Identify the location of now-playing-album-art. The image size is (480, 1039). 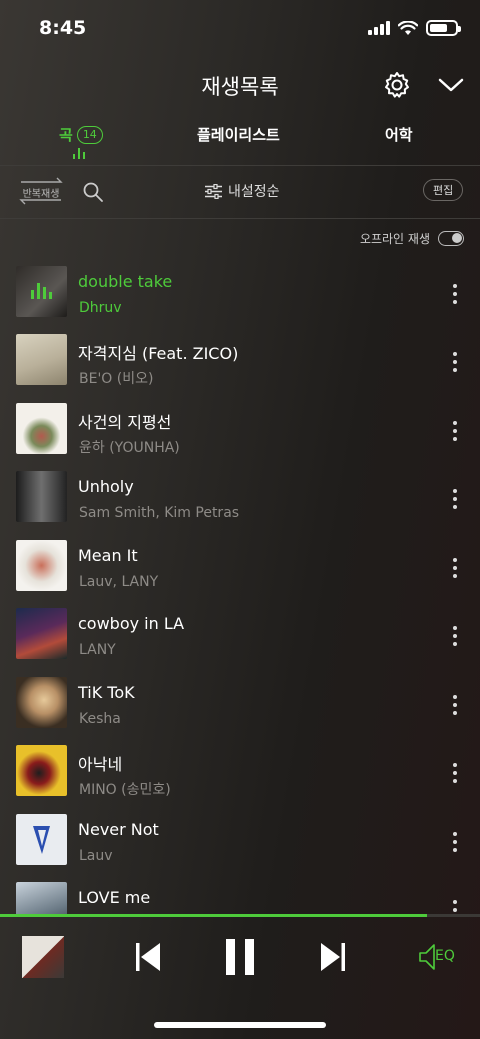
(43, 957).